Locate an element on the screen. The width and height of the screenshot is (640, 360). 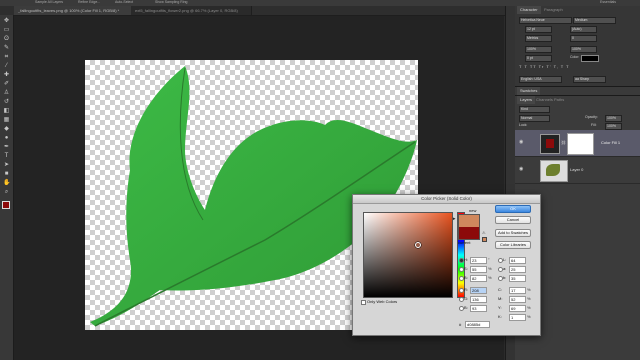
a-label: a: is located at coordinates (505, 268).